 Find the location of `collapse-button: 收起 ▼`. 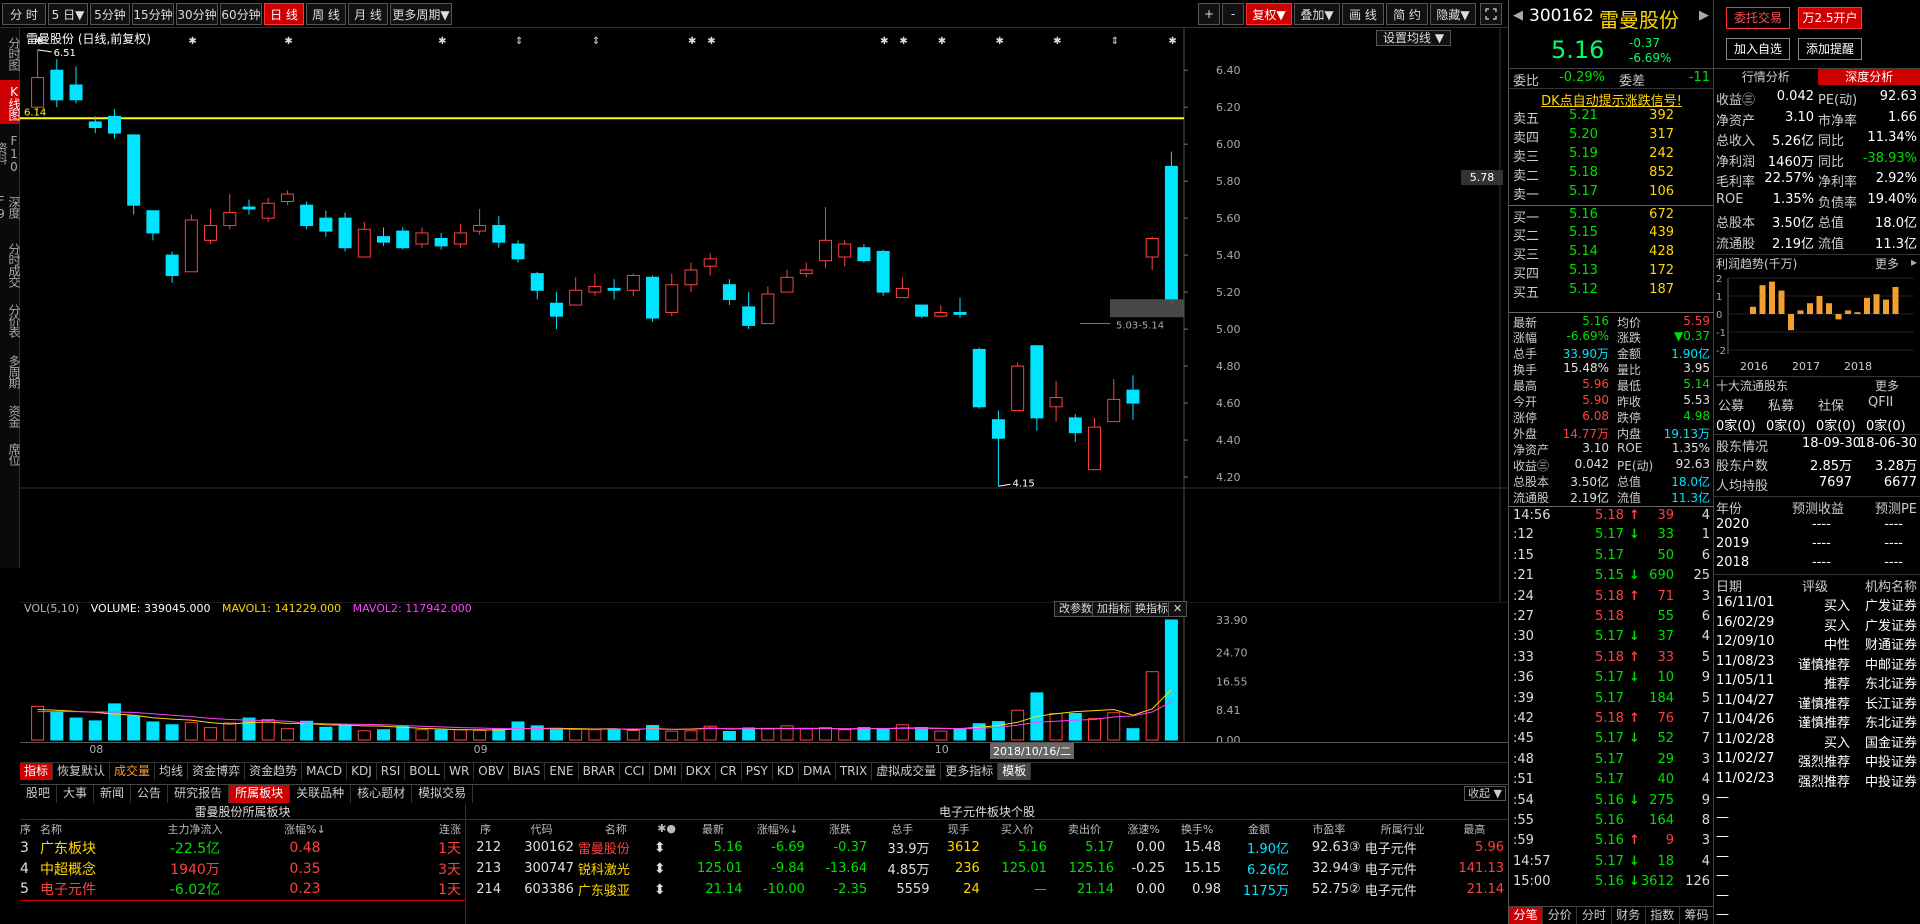

collapse-button: 收起 ▼ is located at coordinates (1485, 793).